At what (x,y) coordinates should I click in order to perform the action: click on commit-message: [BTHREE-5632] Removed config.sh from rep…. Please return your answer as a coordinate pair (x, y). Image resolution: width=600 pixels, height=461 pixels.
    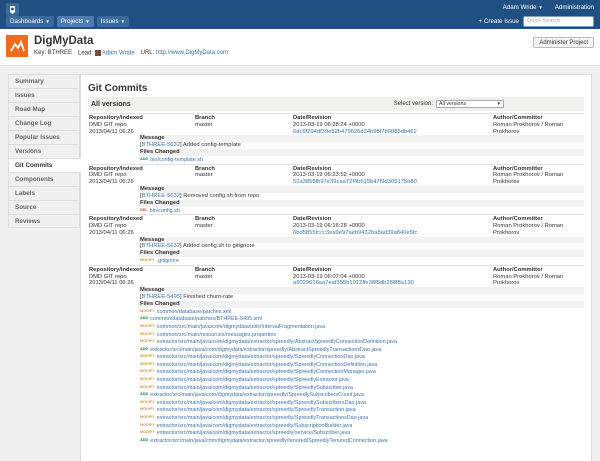
    Looking at the image, I should click on (200, 195).